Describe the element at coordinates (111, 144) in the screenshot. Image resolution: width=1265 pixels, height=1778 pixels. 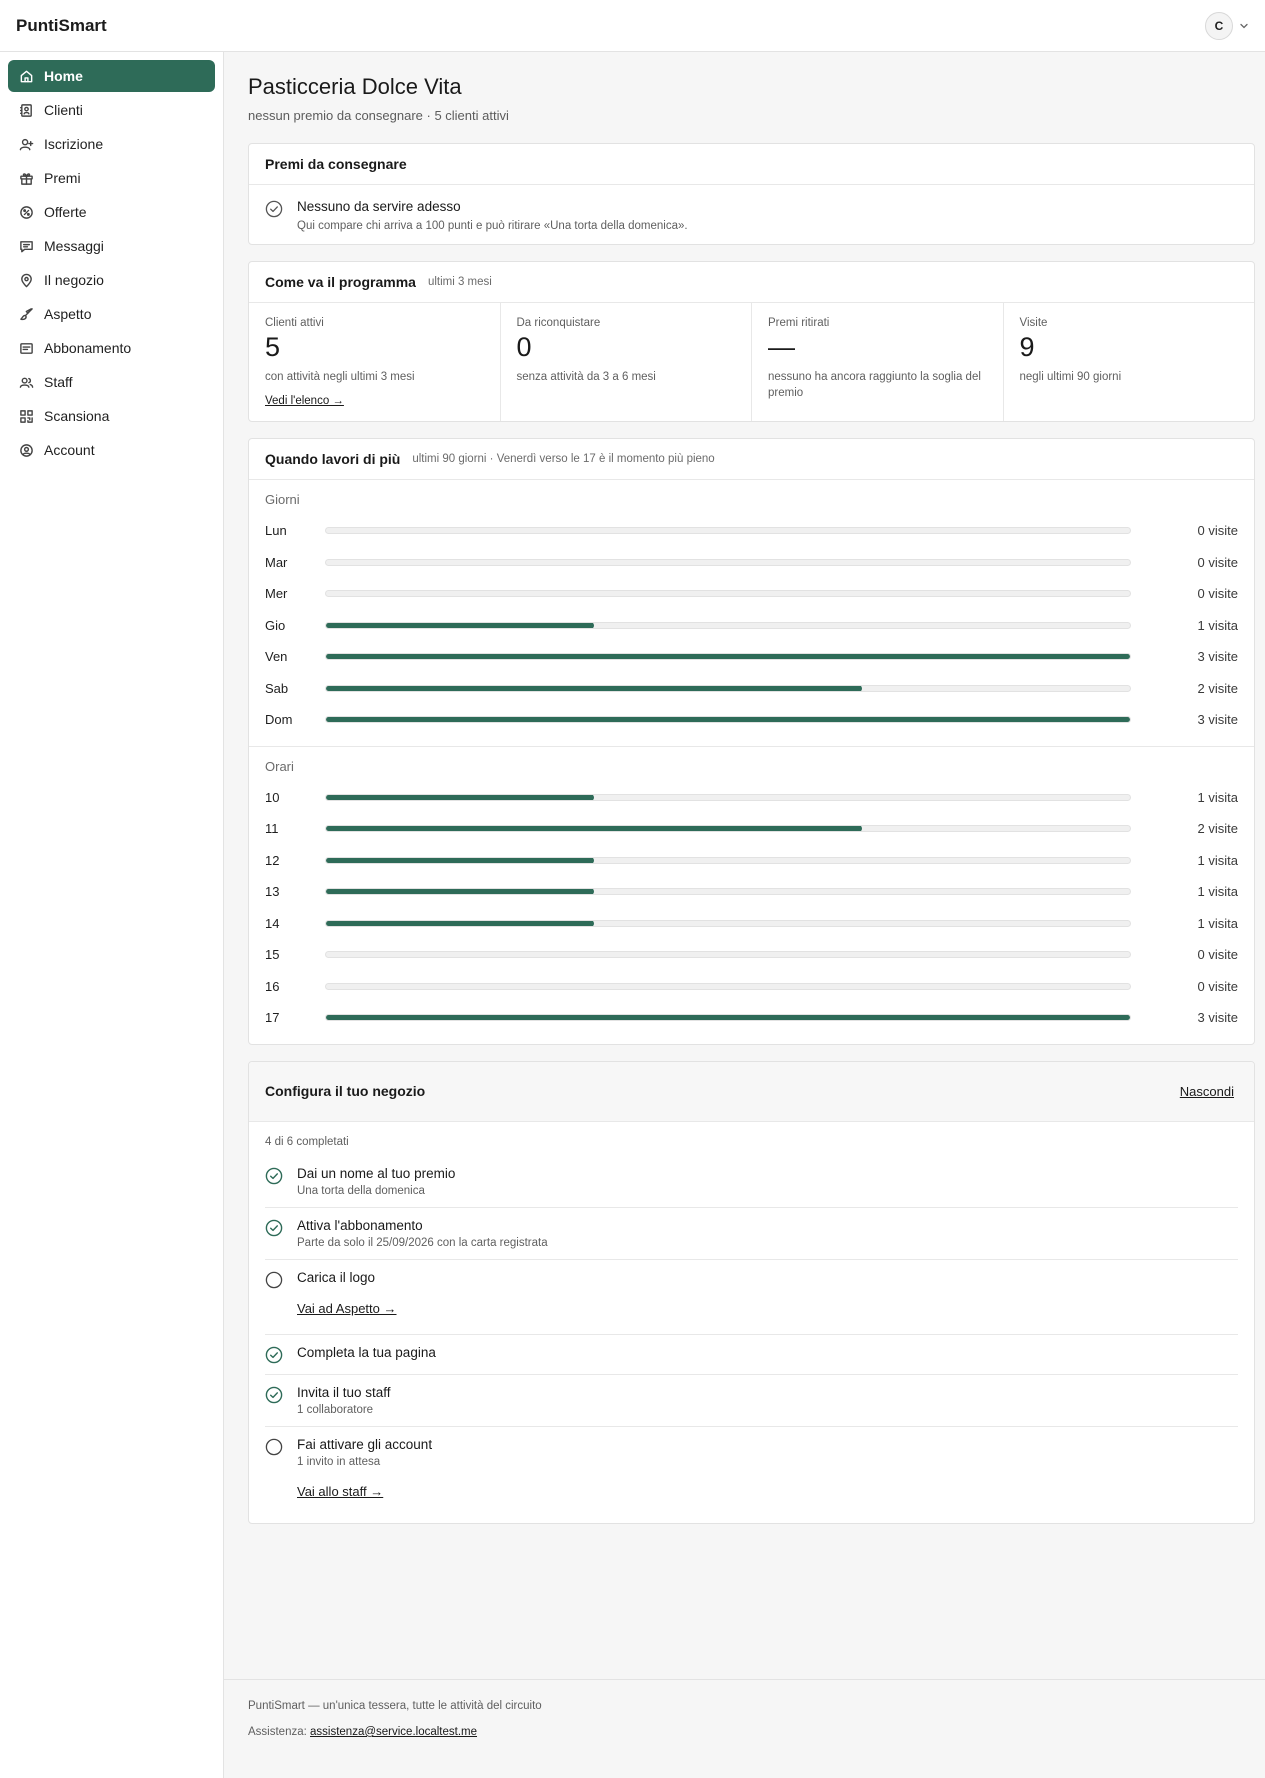
I see `sidebar-item-iscrizione: Iscrizione` at that location.